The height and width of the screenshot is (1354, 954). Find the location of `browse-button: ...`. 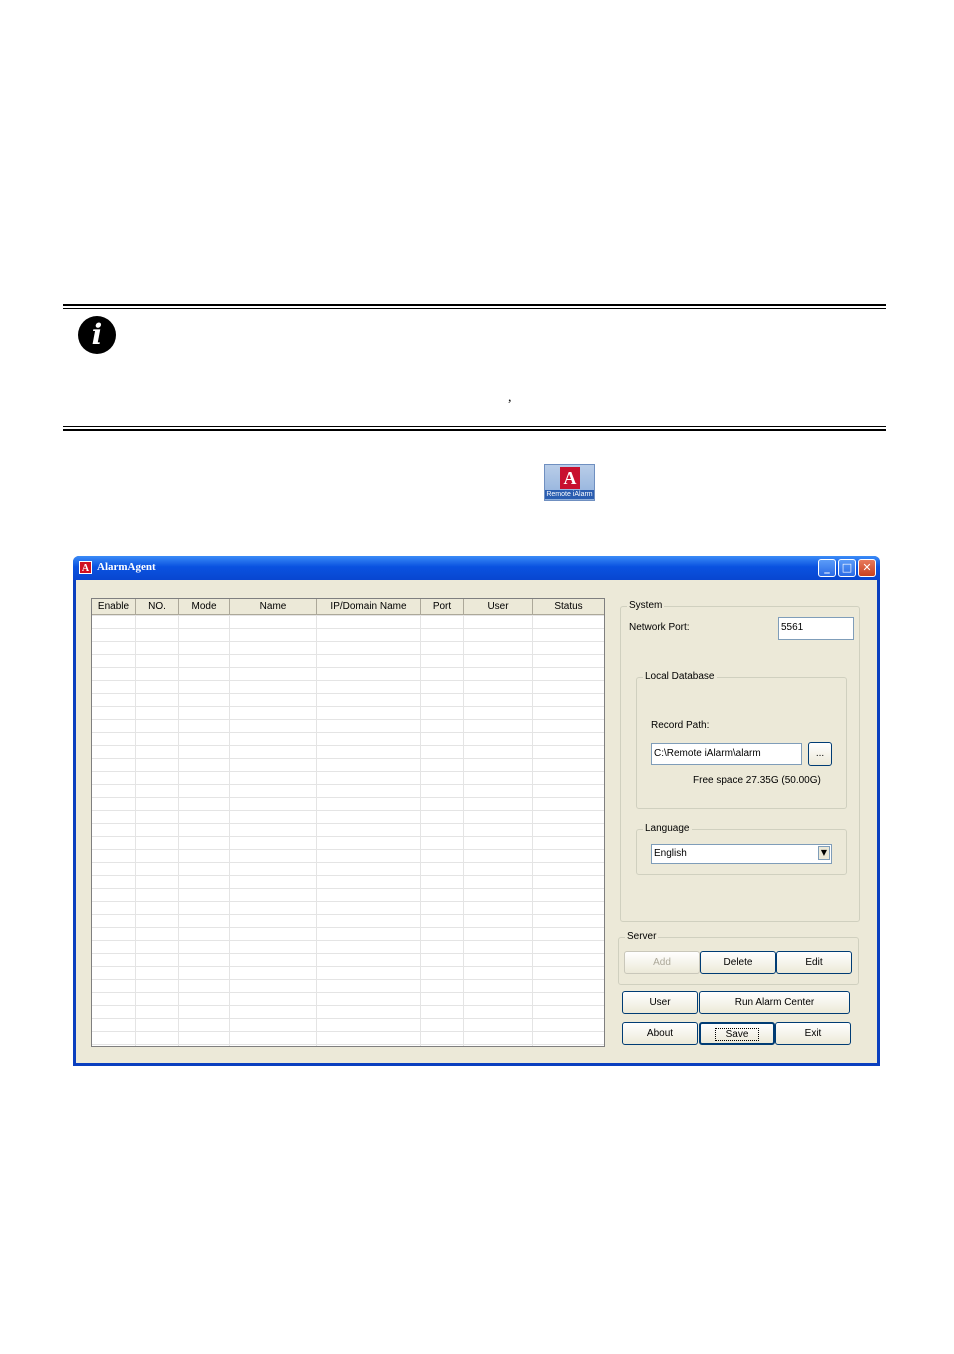

browse-button: ... is located at coordinates (820, 754).